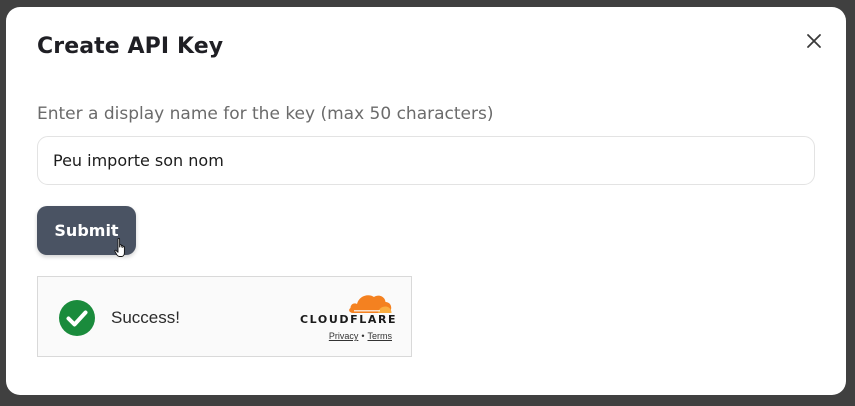  Describe the element at coordinates (86, 230) in the screenshot. I see `submit-button: Submit` at that location.